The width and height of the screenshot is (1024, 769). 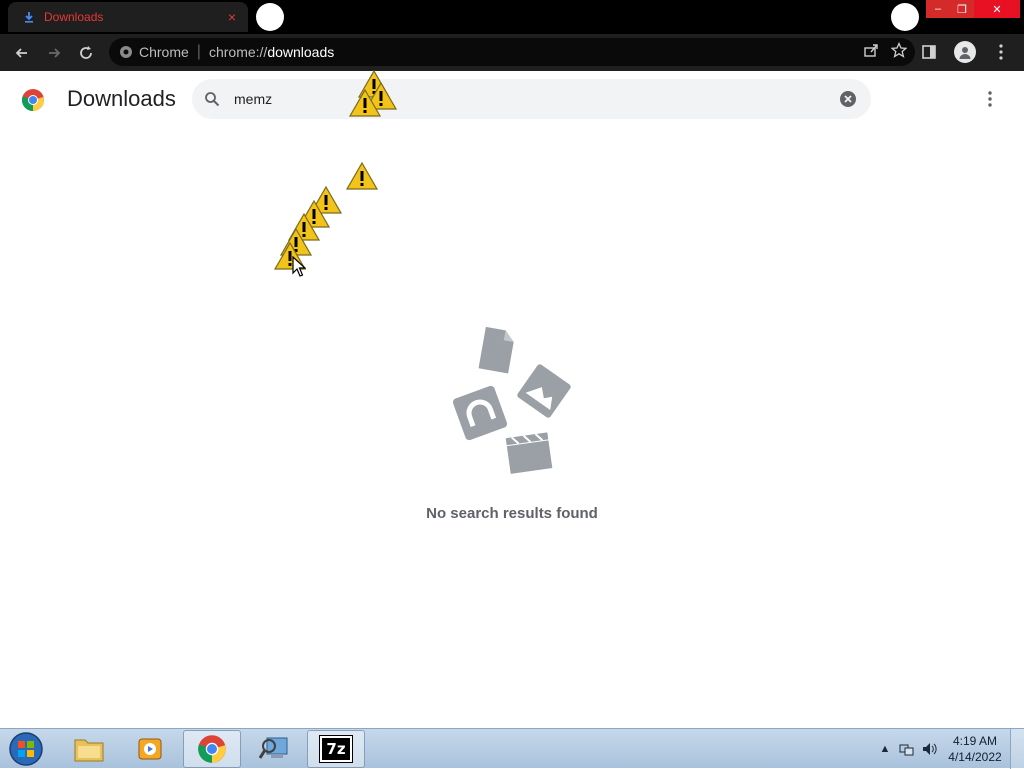 I want to click on chrome-logo-icon, so click(x=32, y=100).